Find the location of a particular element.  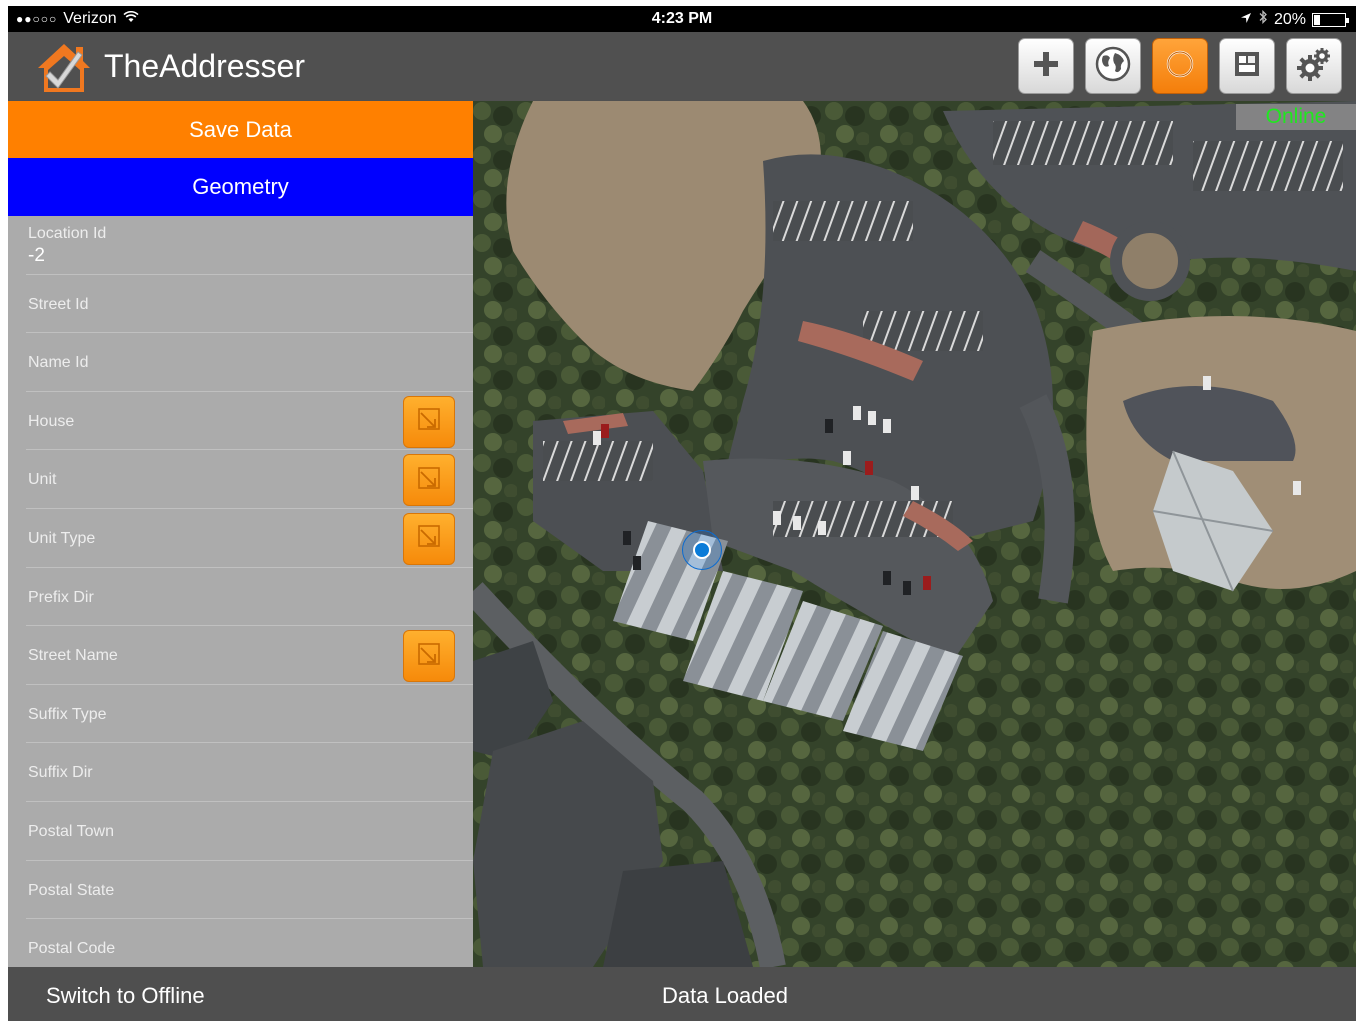

status-right: 20% is located at coordinates (1294, 19).